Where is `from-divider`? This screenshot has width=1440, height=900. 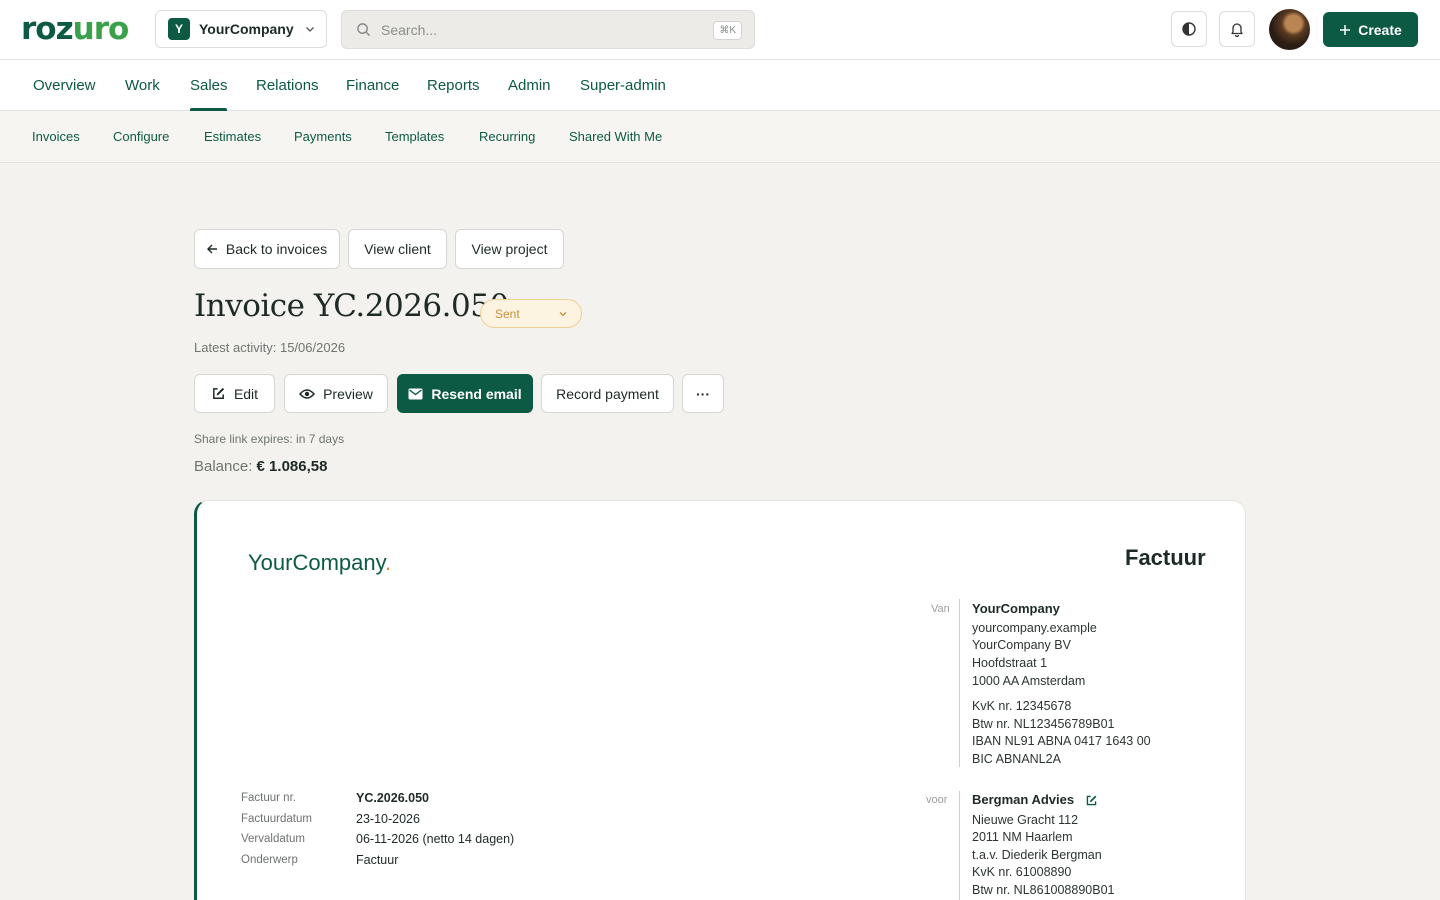
from-divider is located at coordinates (959, 683).